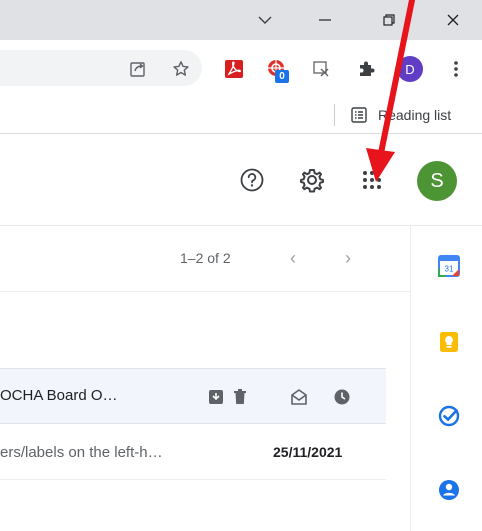 The height and width of the screenshot is (531, 482). Describe the element at coordinates (181, 69) in the screenshot. I see `bookmark-star-icon` at that location.